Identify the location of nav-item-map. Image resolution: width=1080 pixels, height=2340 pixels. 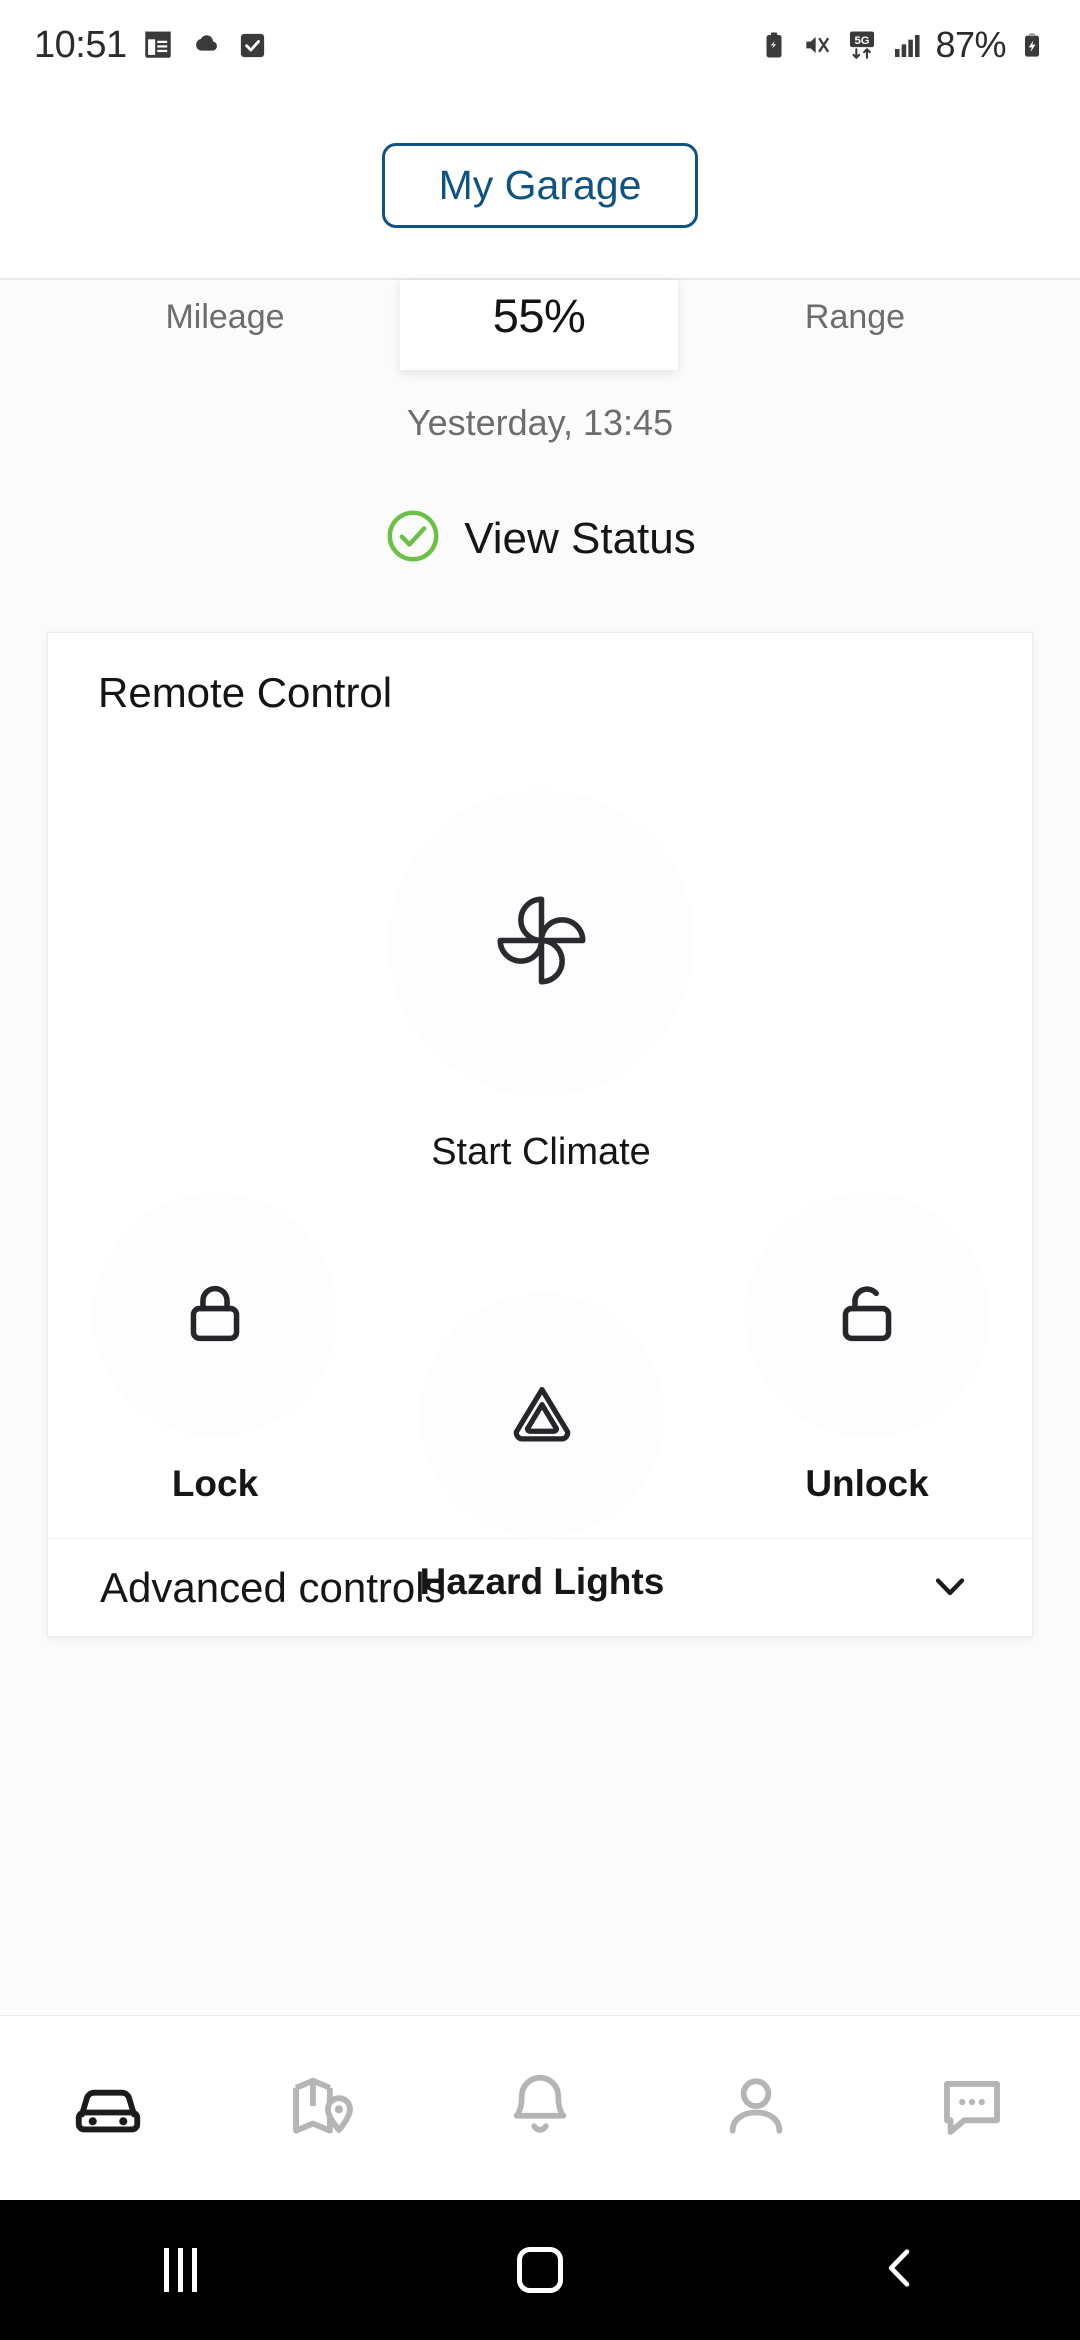
(324, 2108).